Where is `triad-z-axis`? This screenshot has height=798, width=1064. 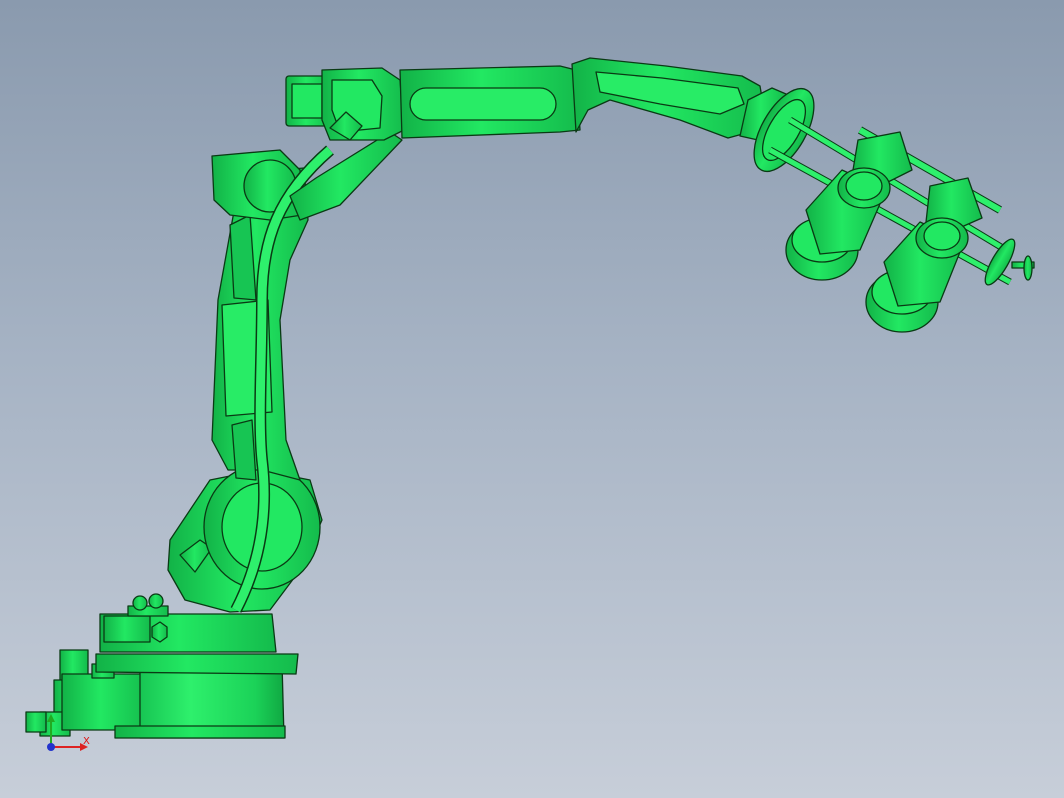
triad-z-axis is located at coordinates (51, 747).